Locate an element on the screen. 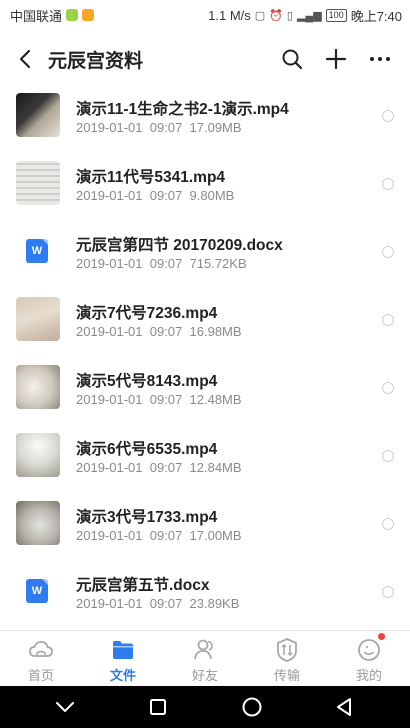 Image resolution: width=410 pixels, height=728 pixels. more-dots-icon is located at coordinates (380, 59).